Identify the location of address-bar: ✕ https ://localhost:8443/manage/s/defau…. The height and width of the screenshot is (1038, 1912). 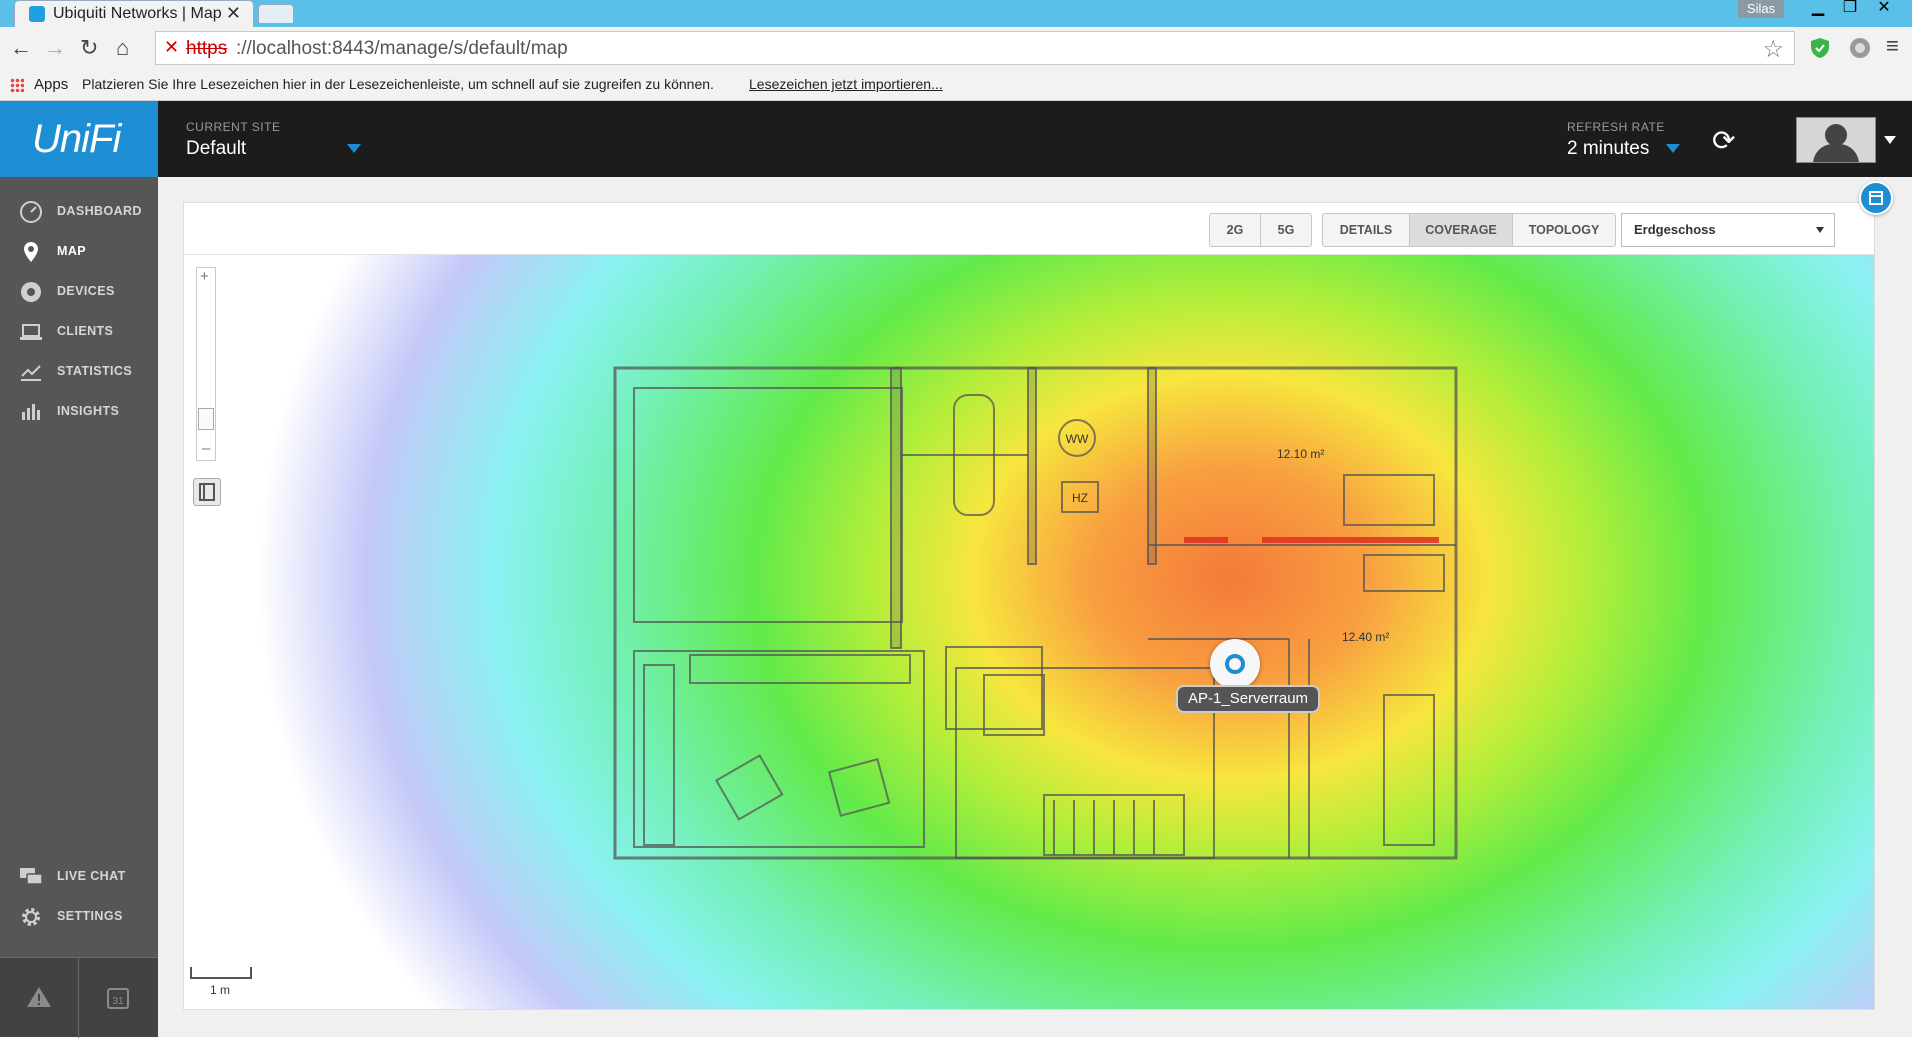
(975, 48).